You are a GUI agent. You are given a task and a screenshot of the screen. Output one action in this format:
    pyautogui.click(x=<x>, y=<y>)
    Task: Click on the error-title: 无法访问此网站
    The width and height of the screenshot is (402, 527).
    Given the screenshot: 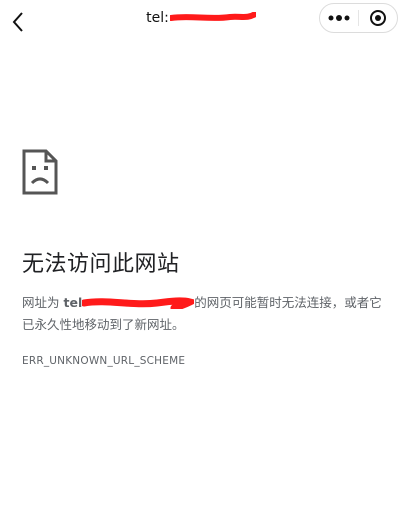 What is the action you would take?
    pyautogui.click(x=101, y=264)
    